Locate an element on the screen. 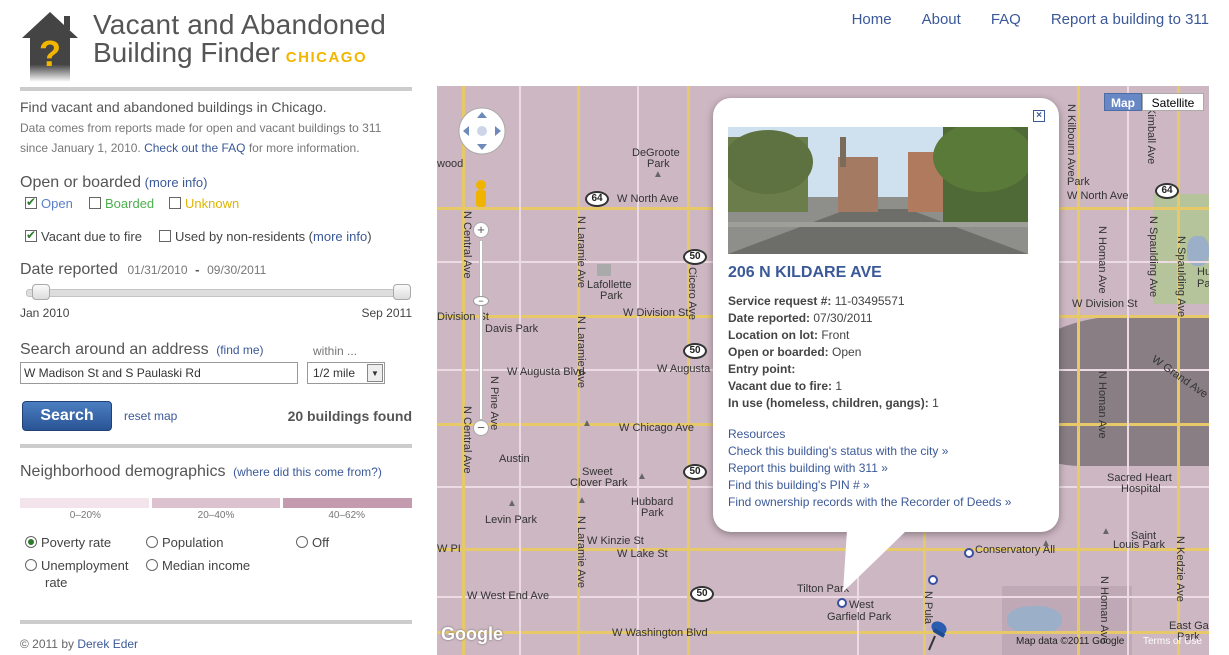  unemployment-label: Unemployment is located at coordinates (85, 565).